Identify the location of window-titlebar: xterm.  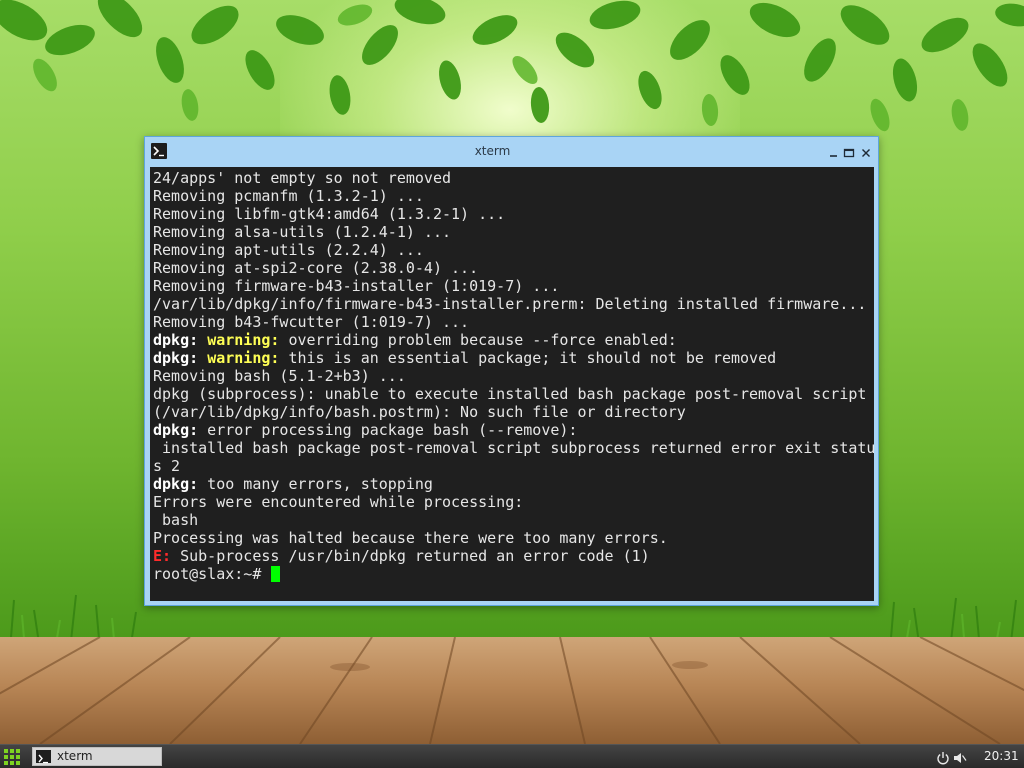
(511, 152).